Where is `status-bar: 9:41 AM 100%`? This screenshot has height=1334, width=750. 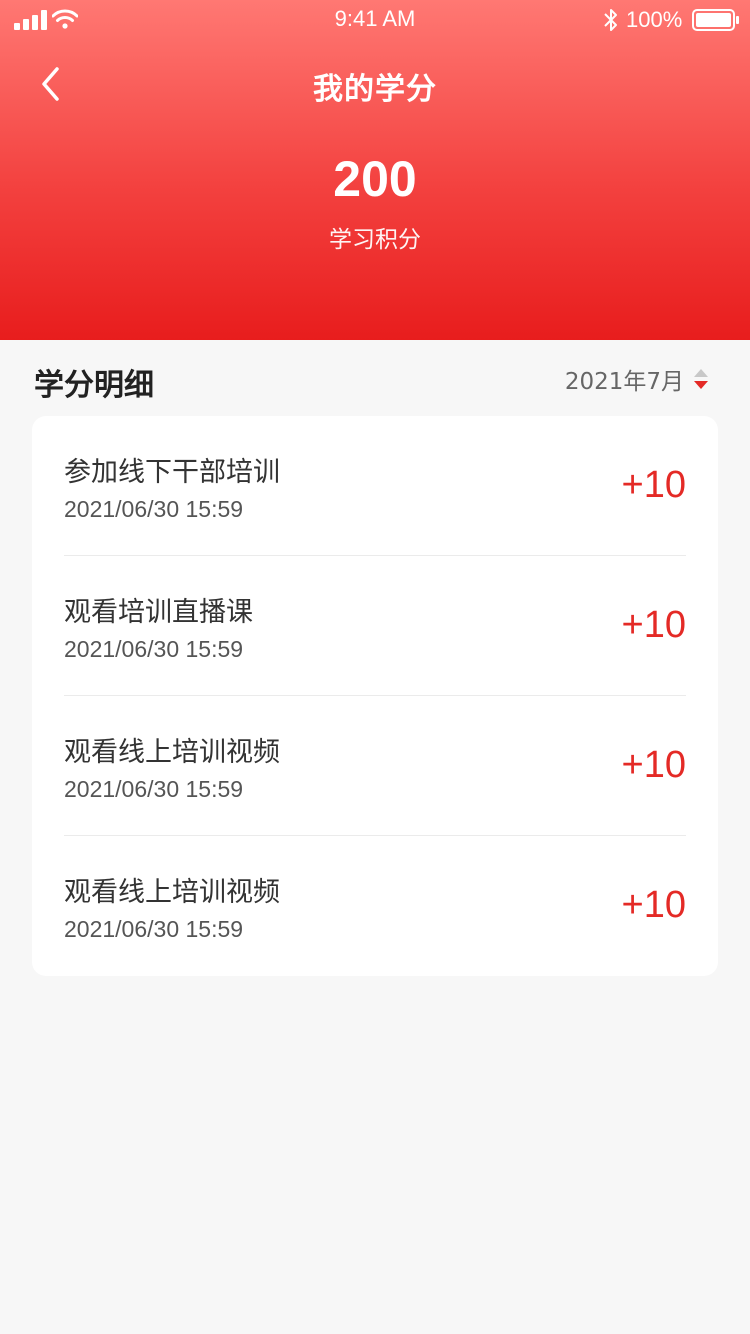 status-bar: 9:41 AM 100% is located at coordinates (375, 20).